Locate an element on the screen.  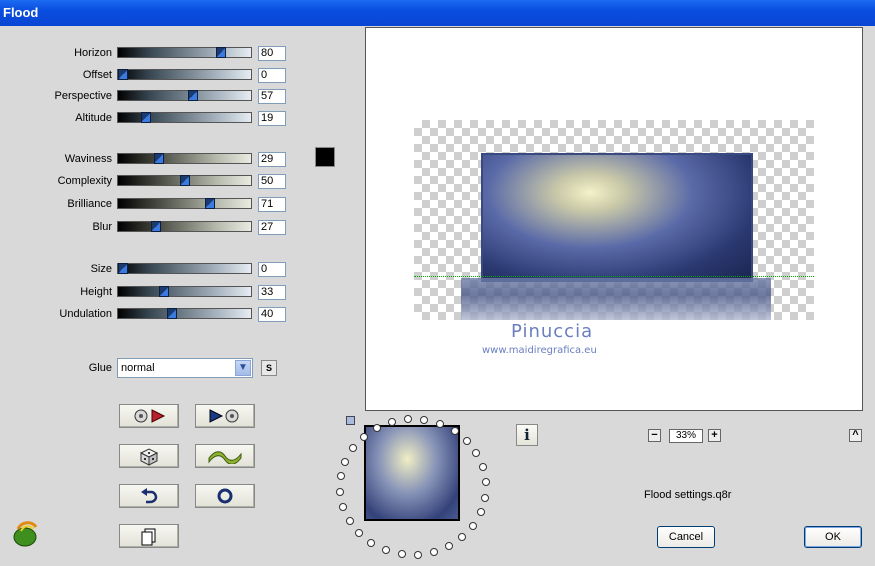
complexity-slider is located at coordinates (184, 180).